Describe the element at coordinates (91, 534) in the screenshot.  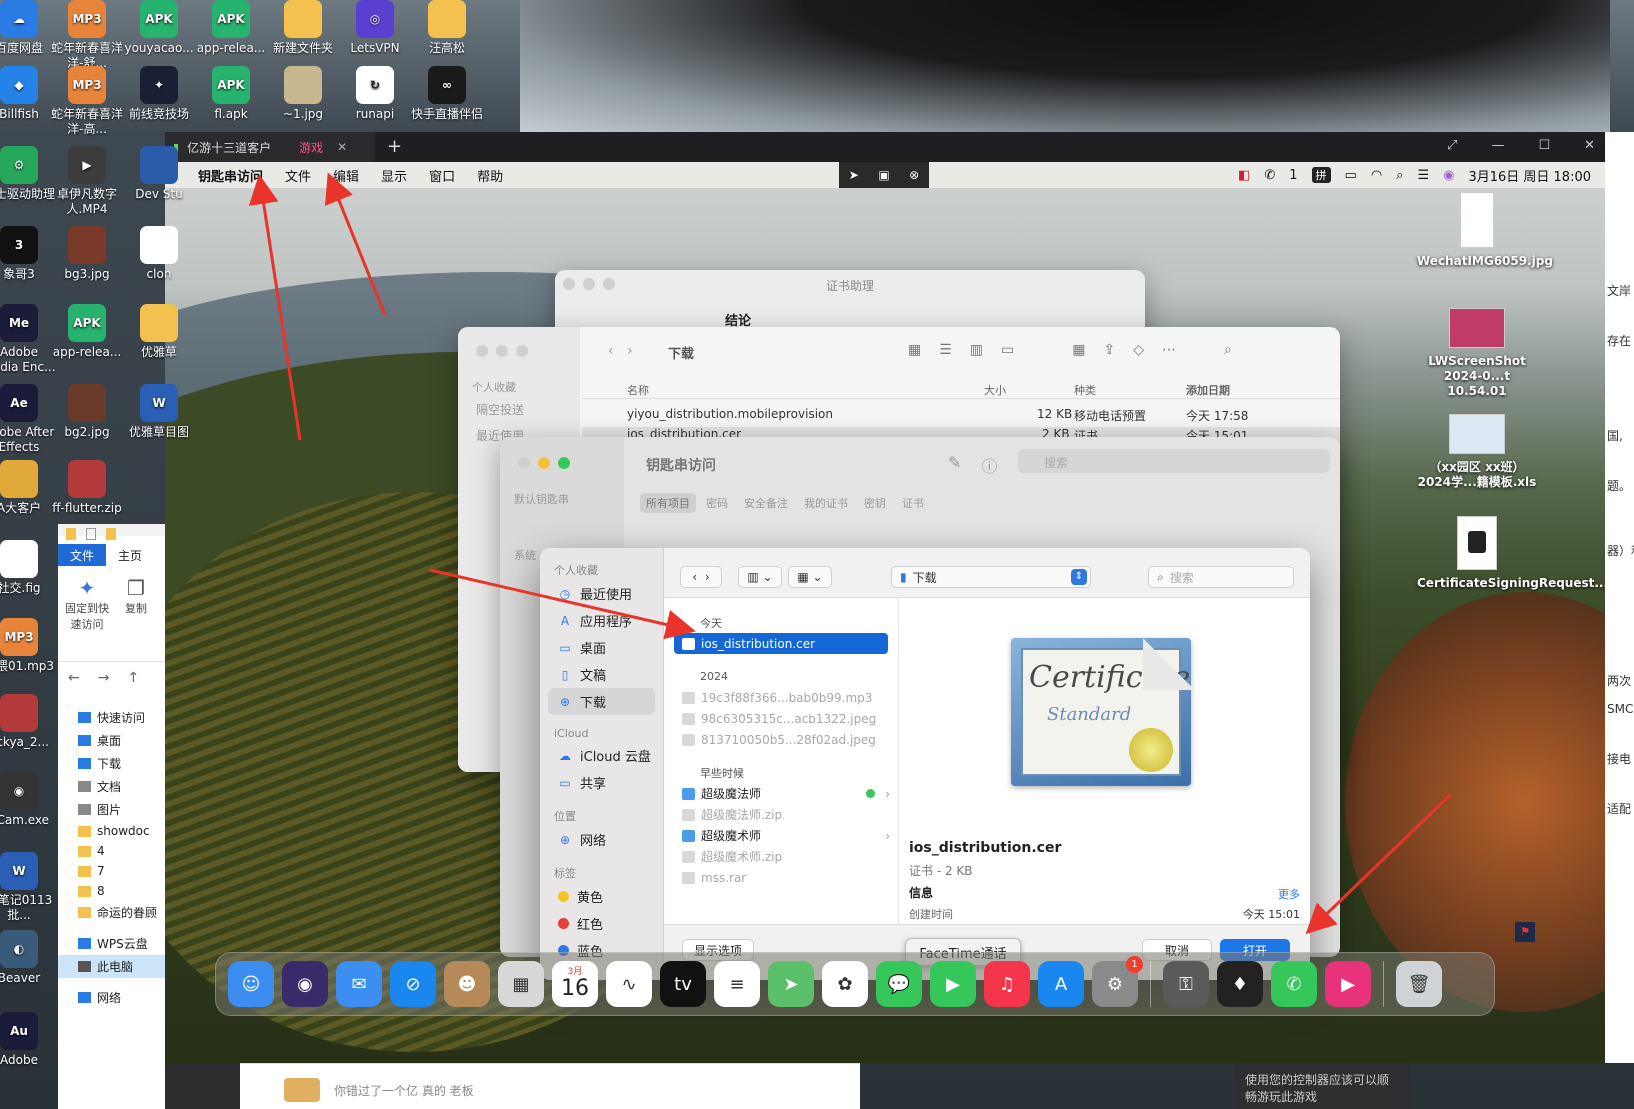
I see `properties-icon` at that location.